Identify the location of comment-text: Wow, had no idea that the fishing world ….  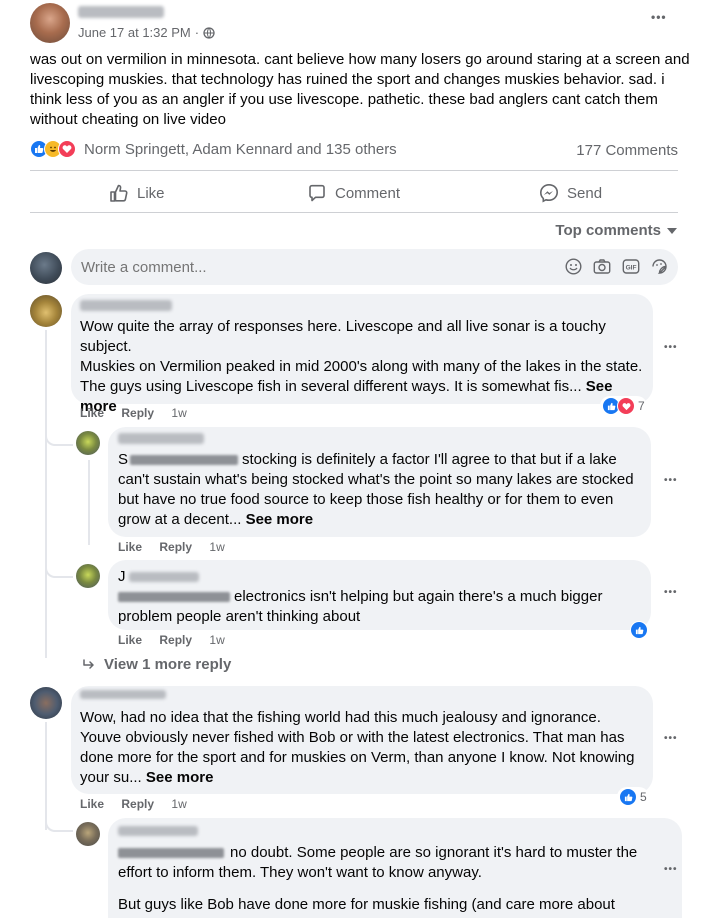
(365, 748).